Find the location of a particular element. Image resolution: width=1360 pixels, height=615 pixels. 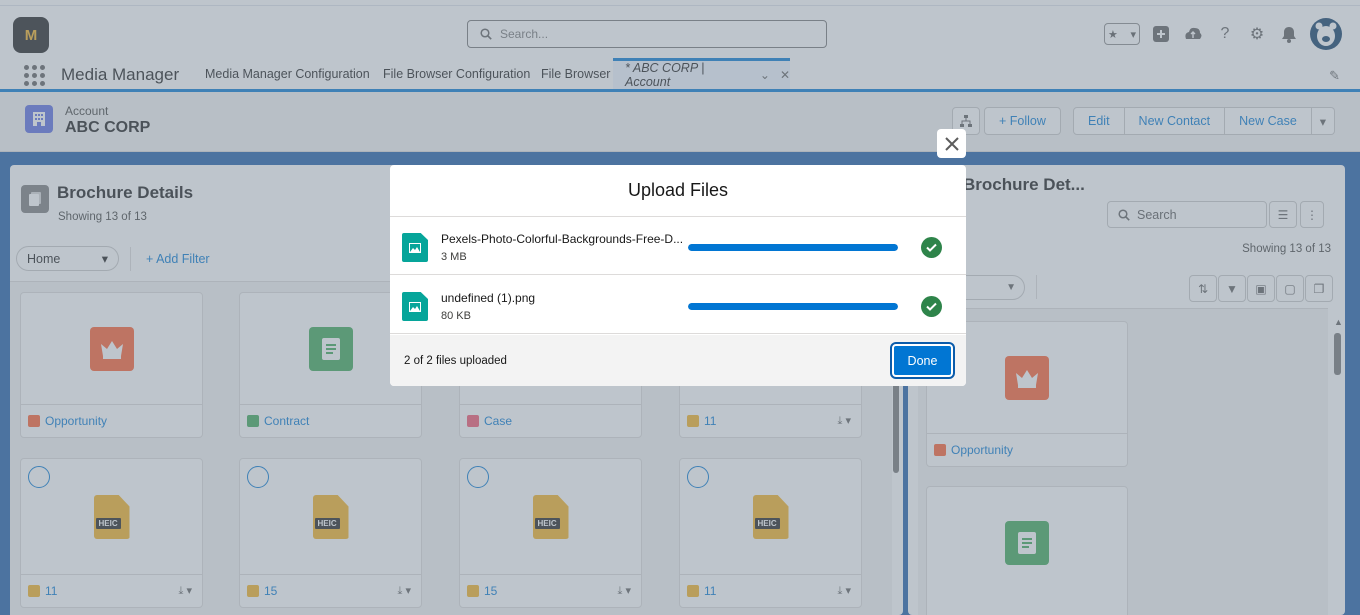

file-name: undefined (1).png is located at coordinates (488, 298).